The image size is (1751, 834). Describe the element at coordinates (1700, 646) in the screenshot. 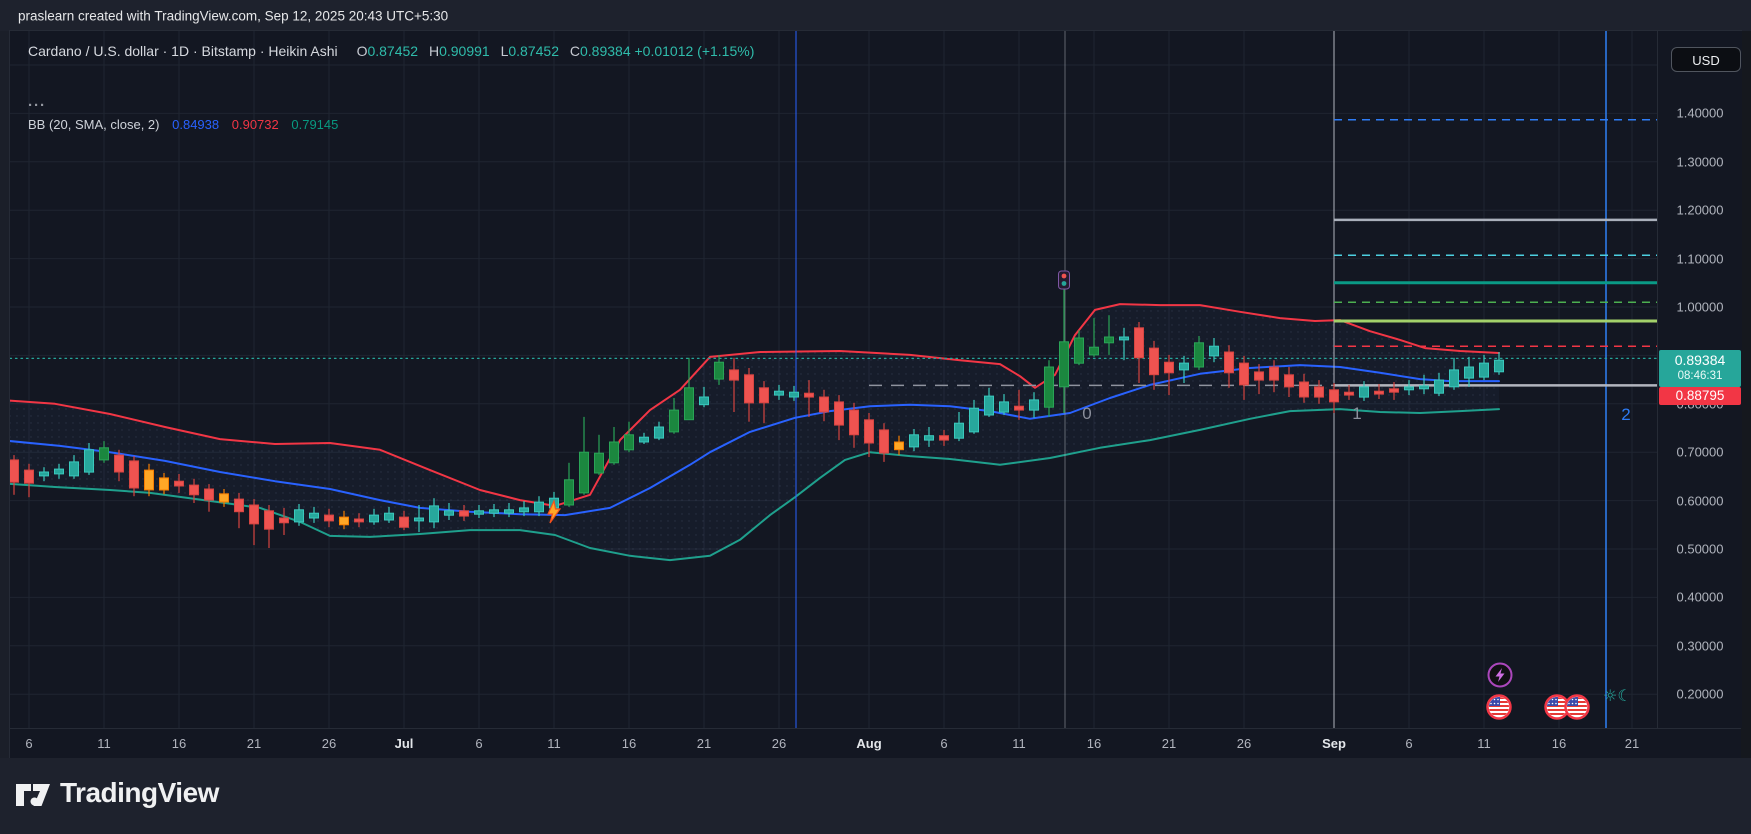

I see `price-axis-label: 0.30000` at that location.